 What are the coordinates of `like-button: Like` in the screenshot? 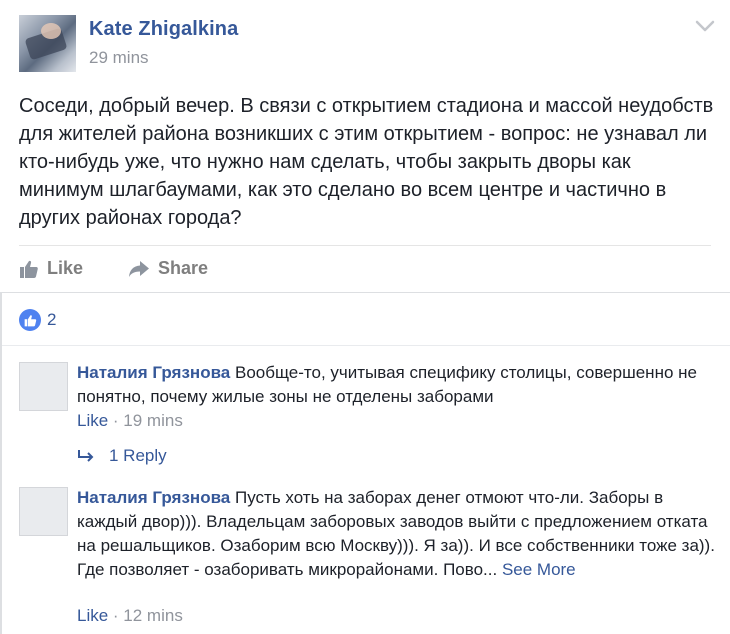 It's located at (51, 268).